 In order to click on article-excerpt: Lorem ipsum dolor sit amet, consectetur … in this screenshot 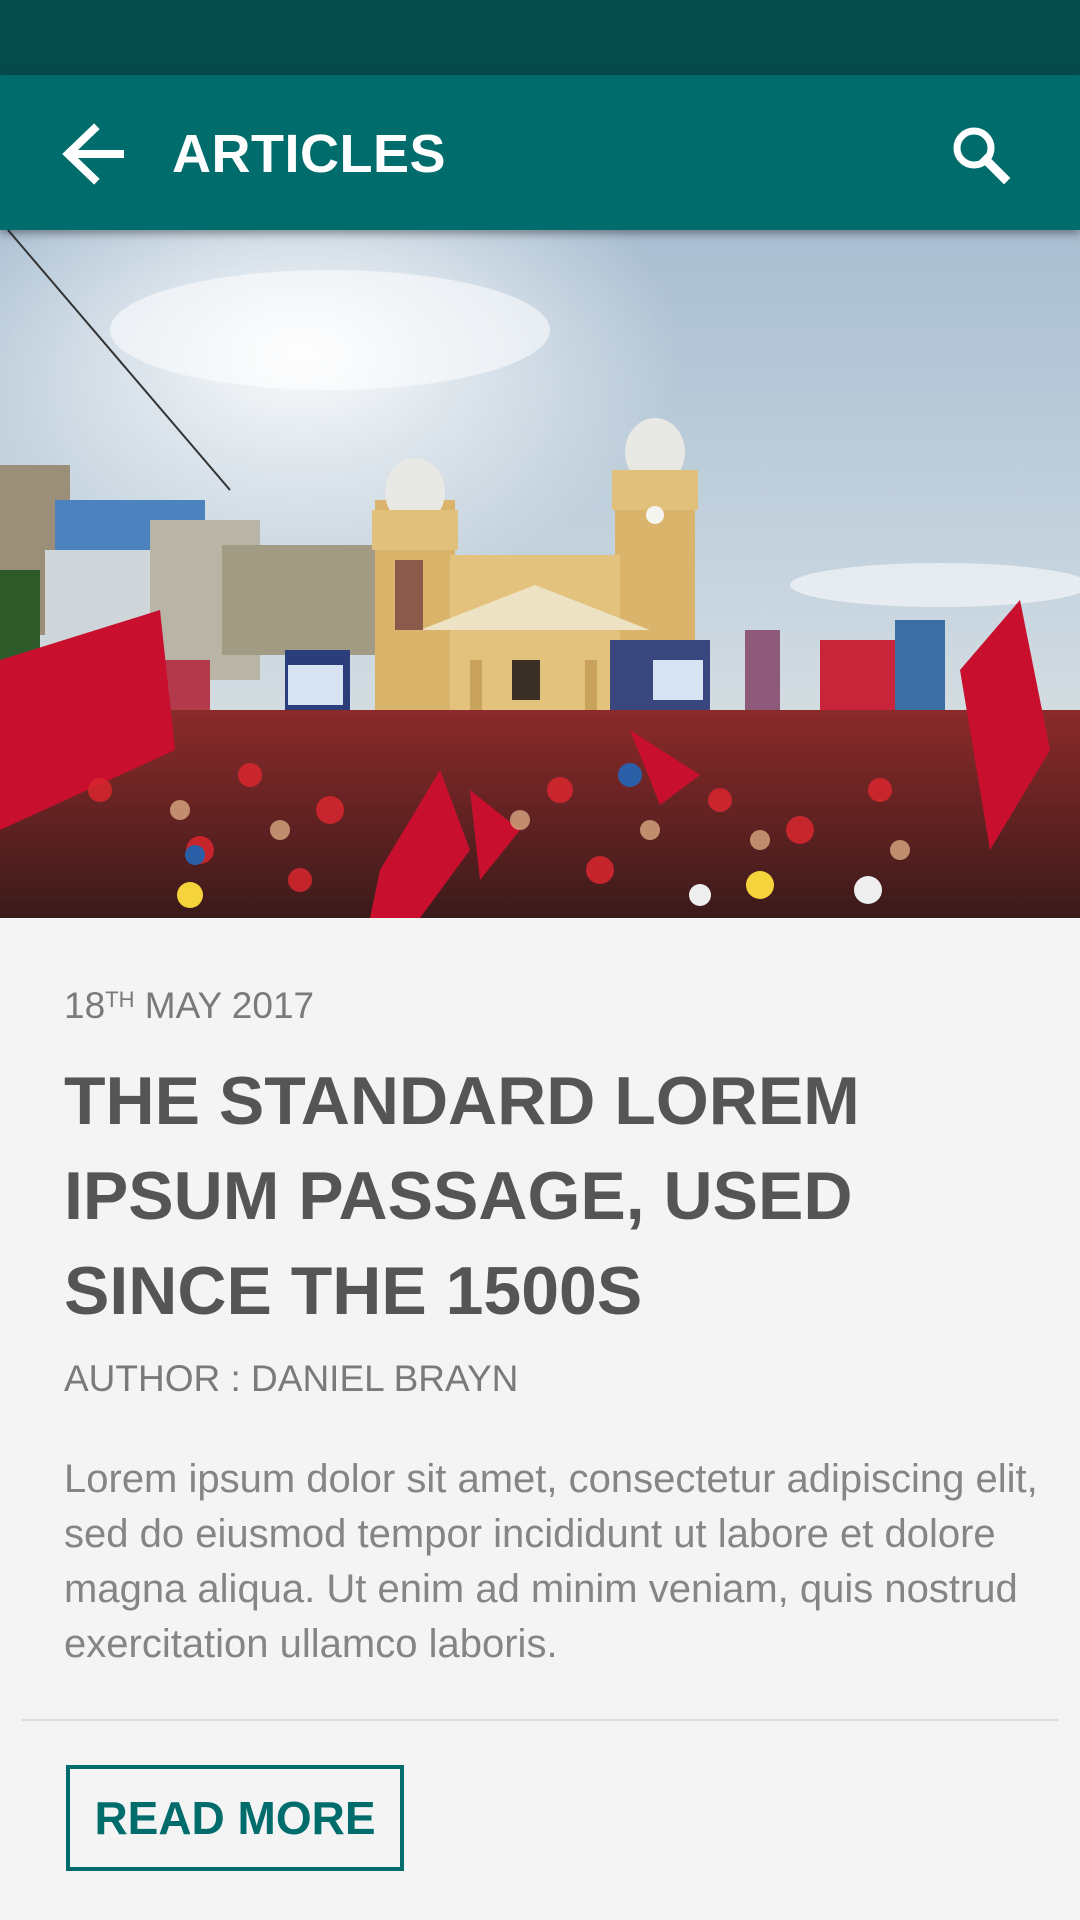, I will do `click(551, 1561)`.